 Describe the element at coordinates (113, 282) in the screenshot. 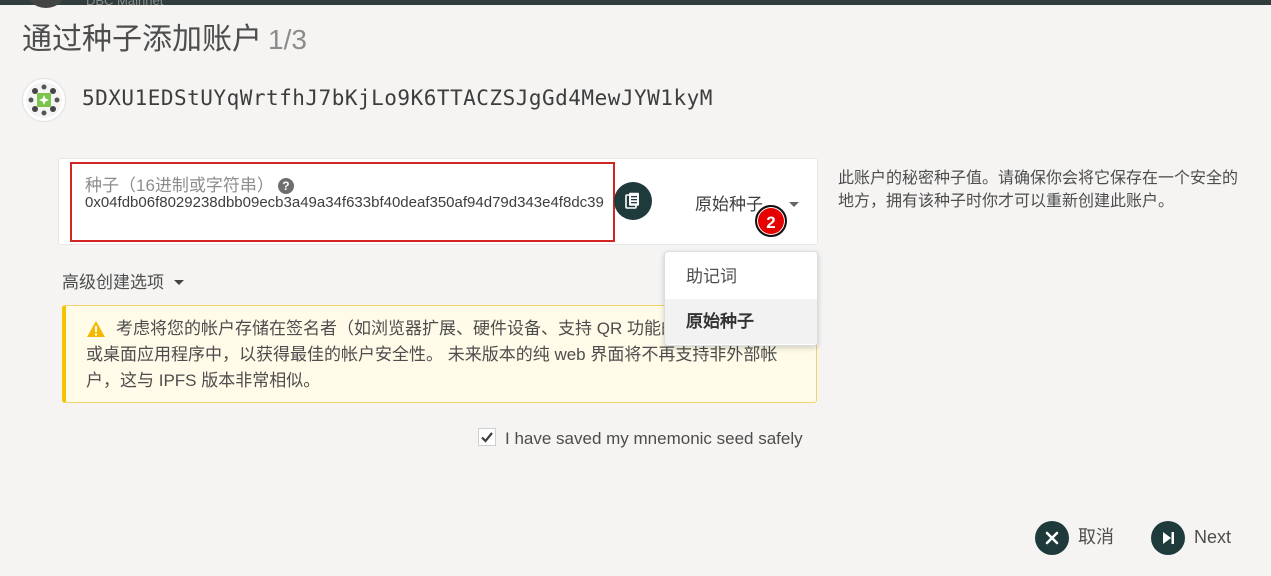

I see `advanced-options-label: 高级创建选项` at that location.